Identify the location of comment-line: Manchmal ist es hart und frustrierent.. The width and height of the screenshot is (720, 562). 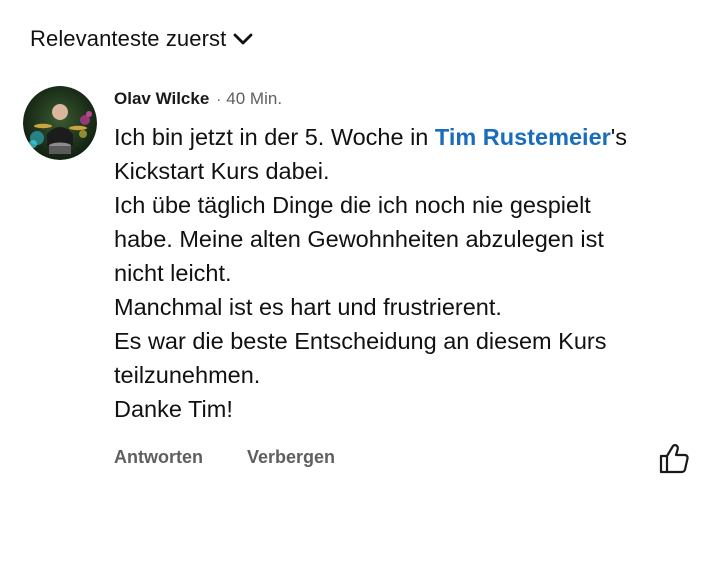
(308, 307).